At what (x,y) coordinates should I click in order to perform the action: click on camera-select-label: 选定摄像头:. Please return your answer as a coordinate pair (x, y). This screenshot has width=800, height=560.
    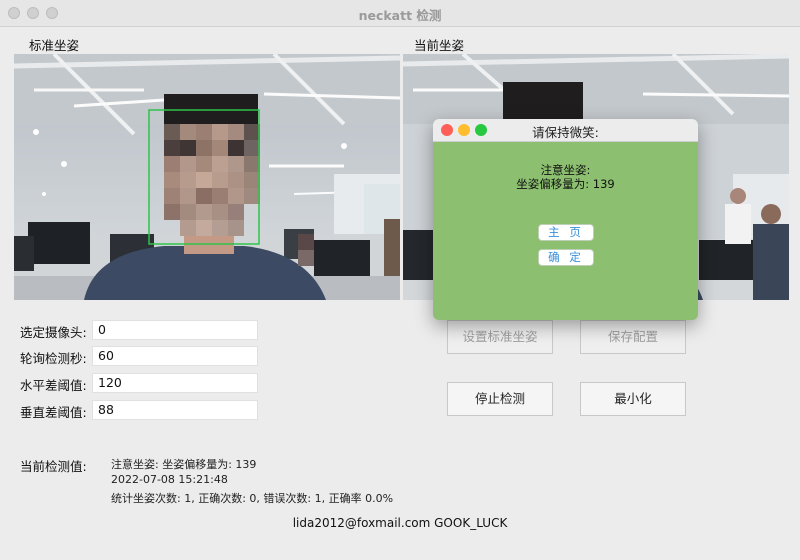
    Looking at the image, I should click on (53, 332).